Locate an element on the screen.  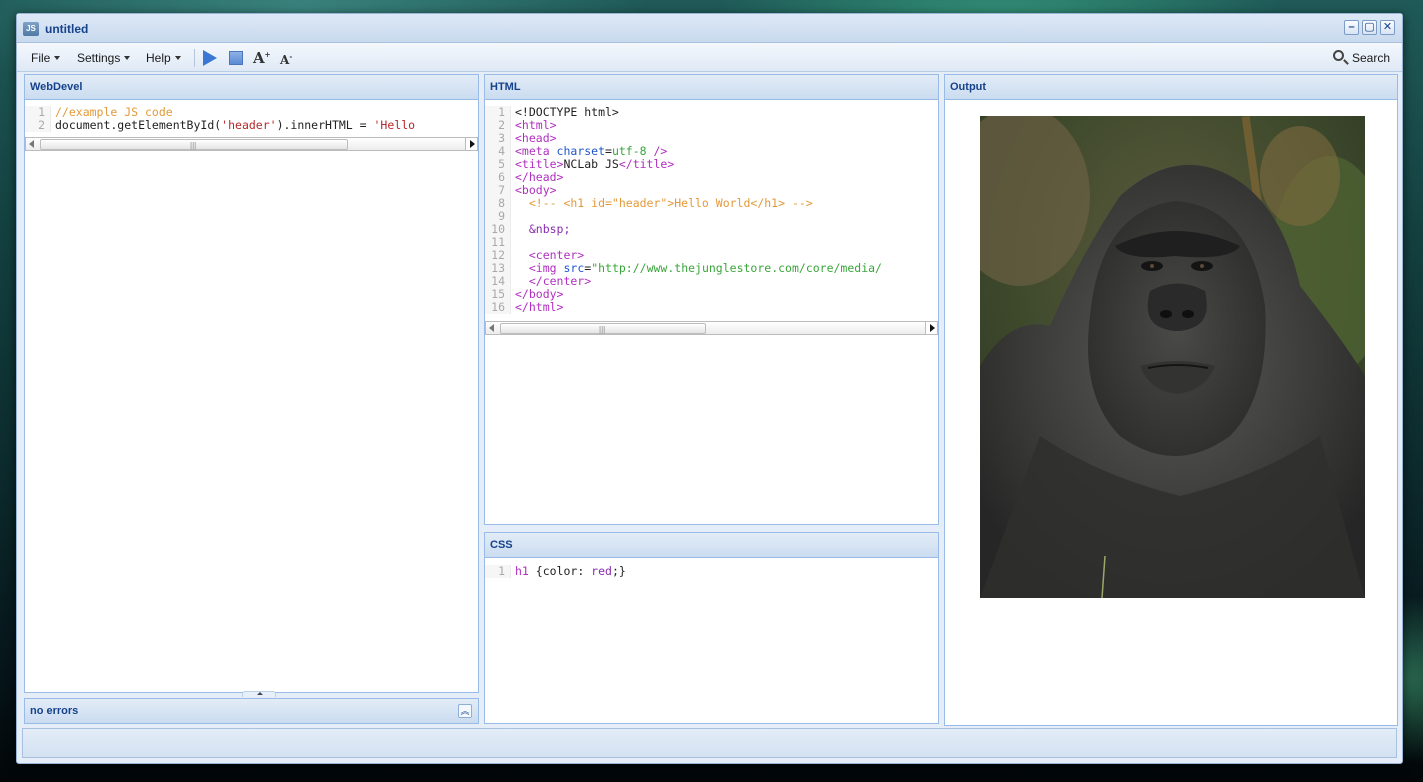
line-number: 16 is located at coordinates (498, 307).